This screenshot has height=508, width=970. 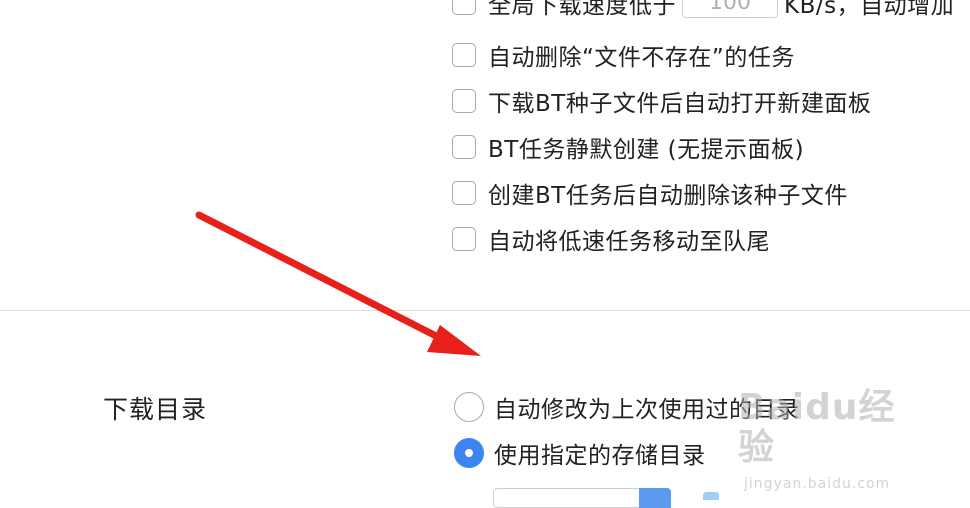 I want to click on auto-speed-label-before: 全局下载速度低于, so click(x=582, y=9).